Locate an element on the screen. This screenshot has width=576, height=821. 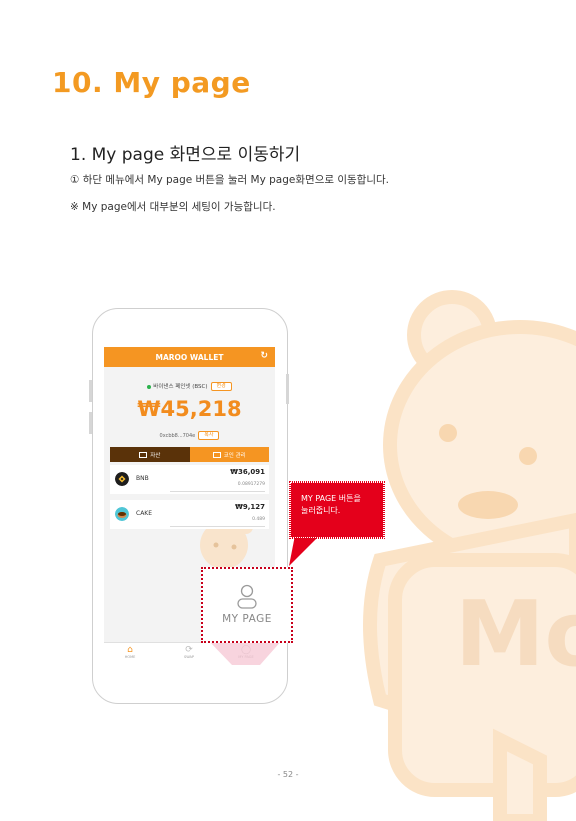
svg-text: Mo is located at coordinates (515, 634).